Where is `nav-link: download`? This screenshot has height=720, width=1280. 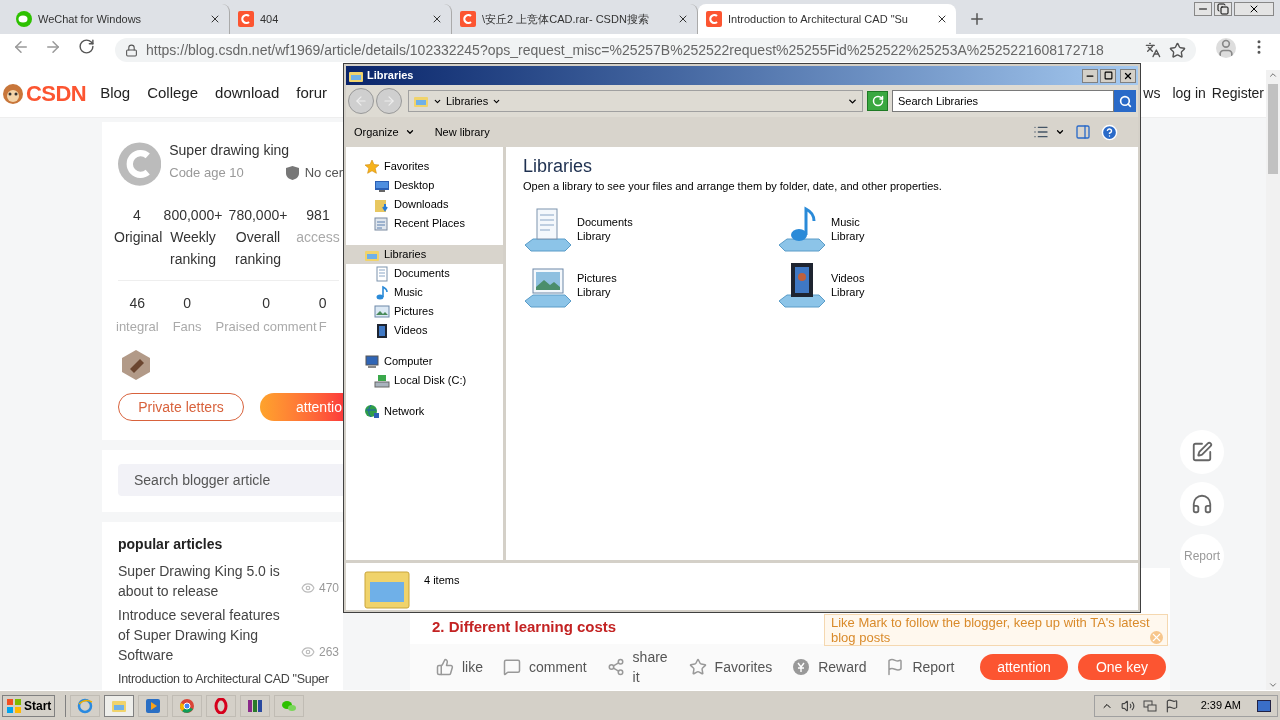
nav-link: download is located at coordinates (247, 93).